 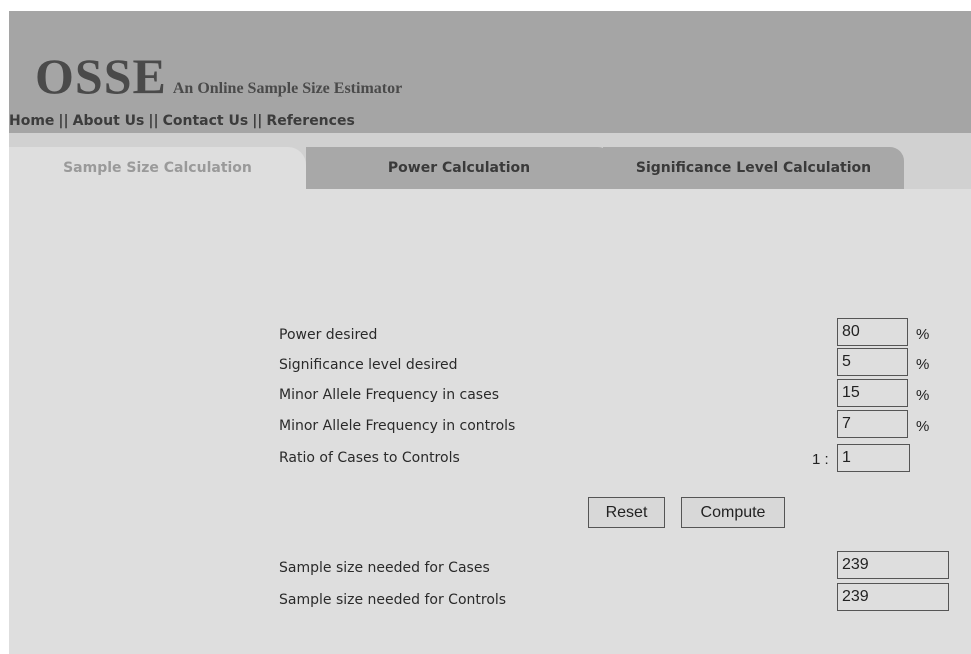 I want to click on ratio-prefix: 1 :, so click(x=820, y=459).